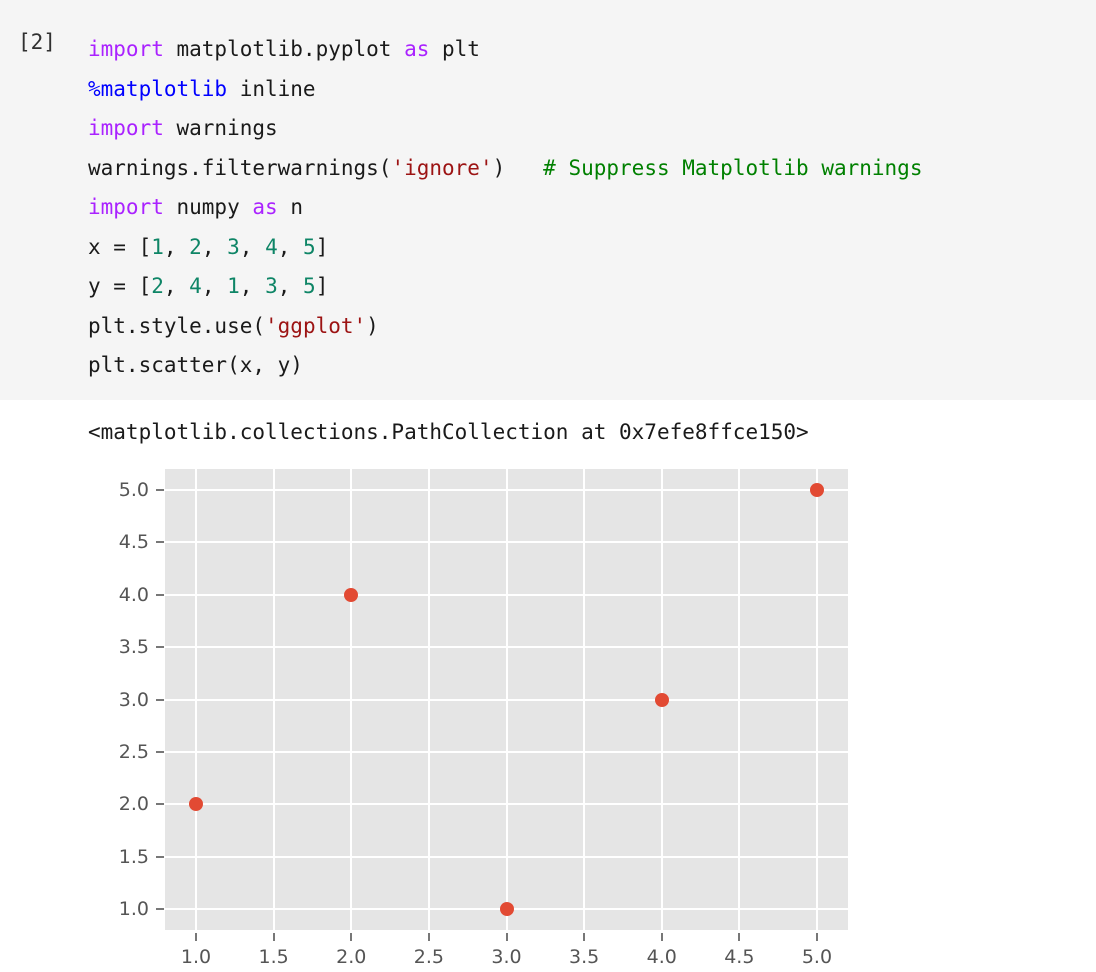 This screenshot has width=1096, height=972. What do you see at coordinates (442, 167) in the screenshot?
I see `code-token: 'ignore'` at bounding box center [442, 167].